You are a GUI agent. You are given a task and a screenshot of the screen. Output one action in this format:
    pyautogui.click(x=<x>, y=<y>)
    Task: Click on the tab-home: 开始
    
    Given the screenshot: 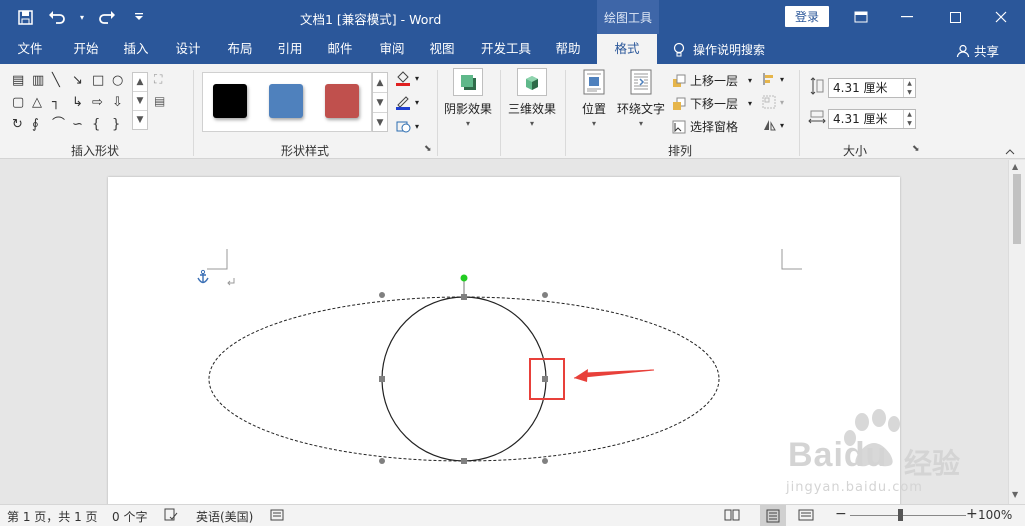 What is the action you would take?
    pyautogui.click(x=86, y=49)
    